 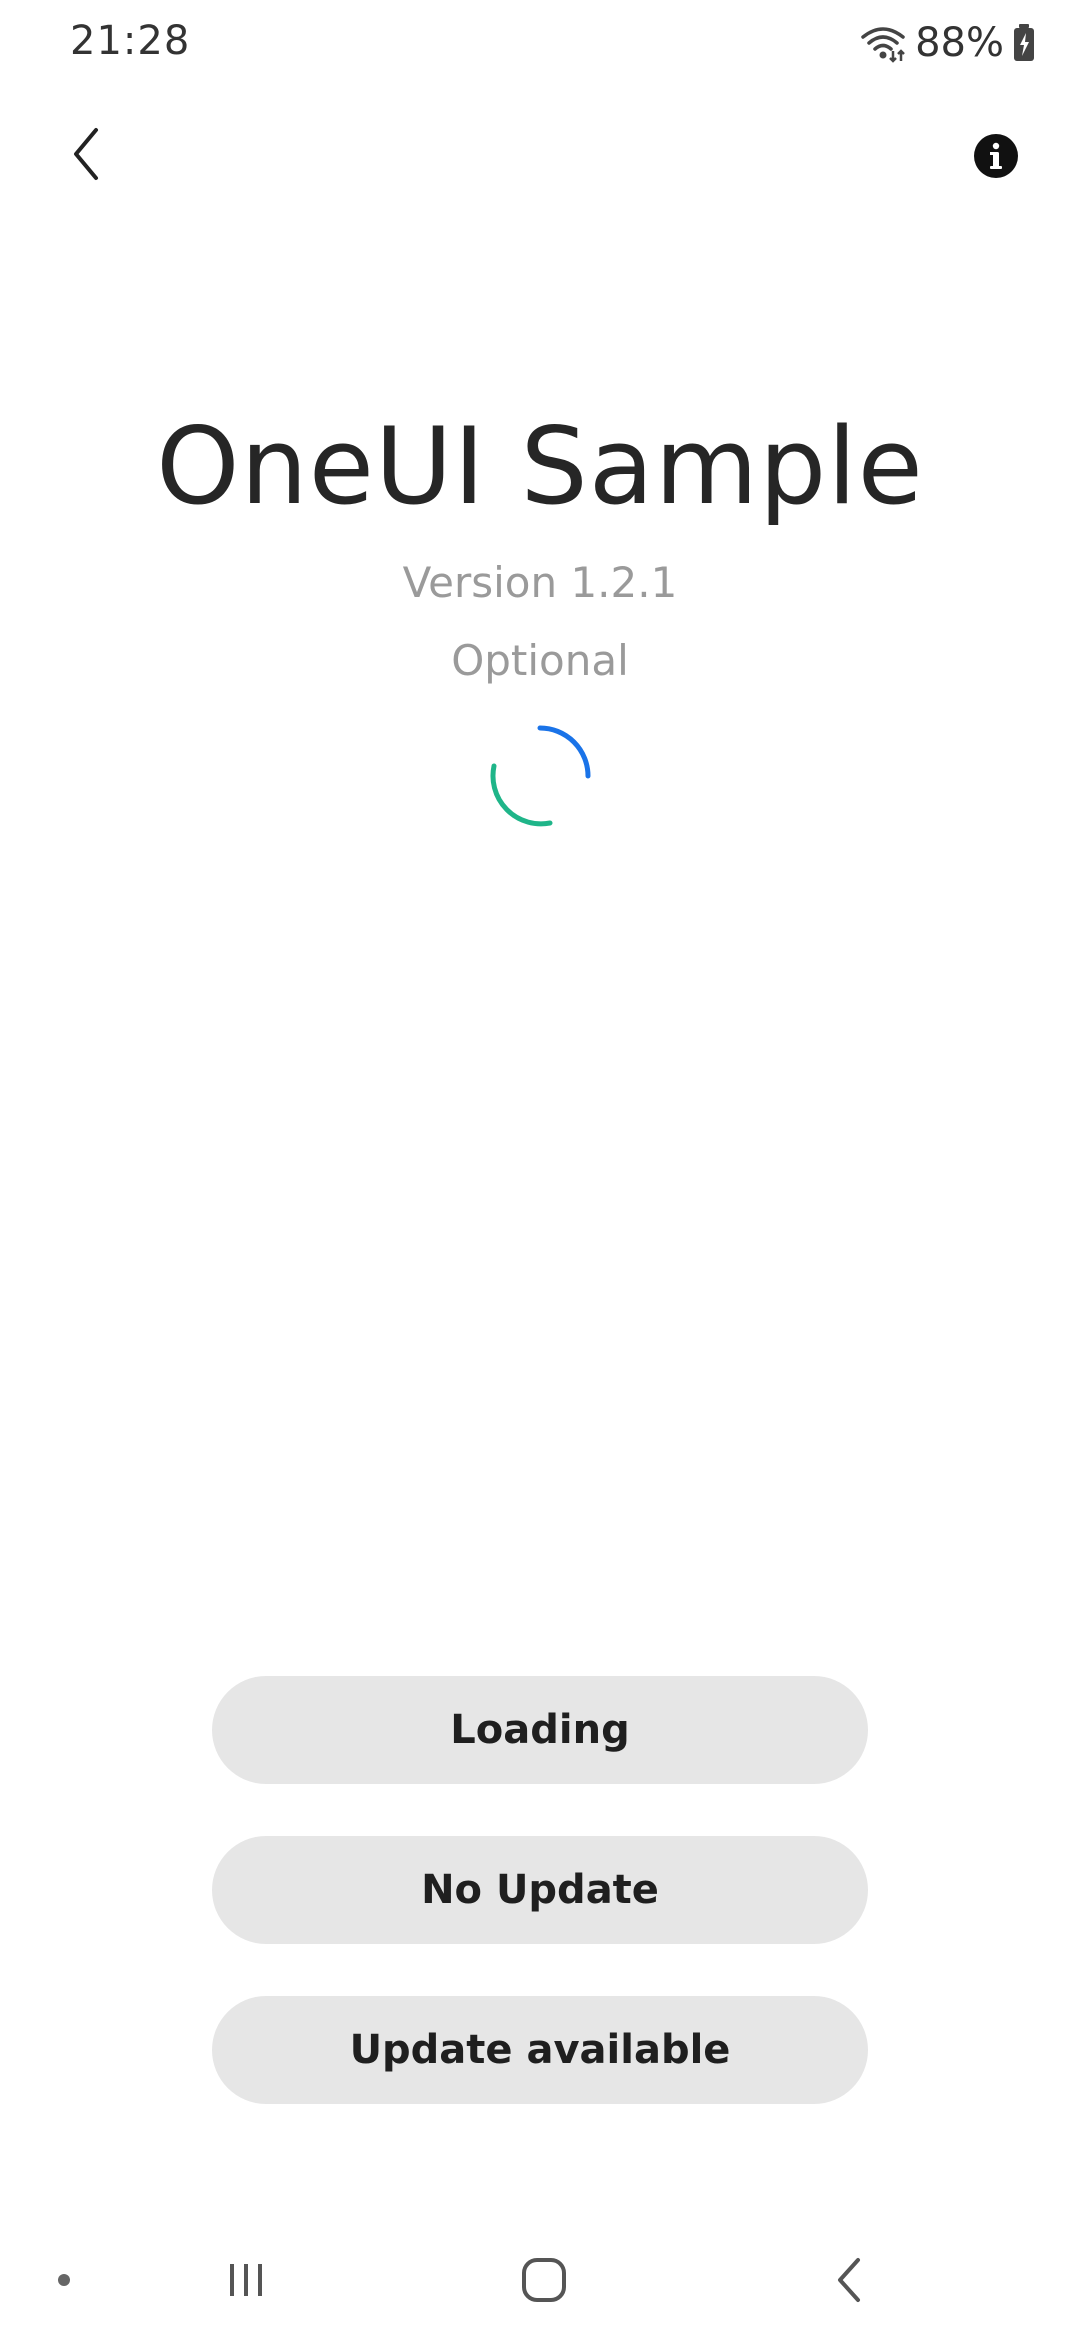 I want to click on no-update-button: No Update, so click(x=540, y=1890).